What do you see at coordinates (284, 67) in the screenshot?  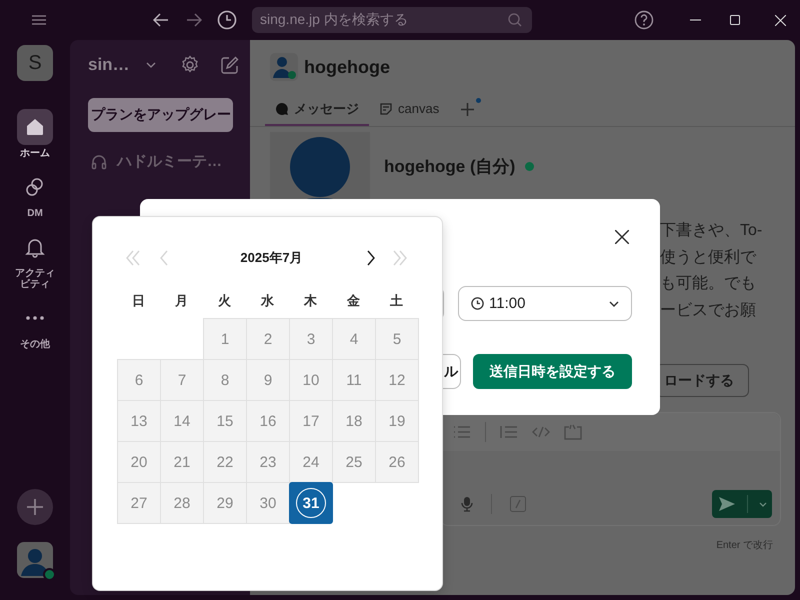 I see `user-icon` at bounding box center [284, 67].